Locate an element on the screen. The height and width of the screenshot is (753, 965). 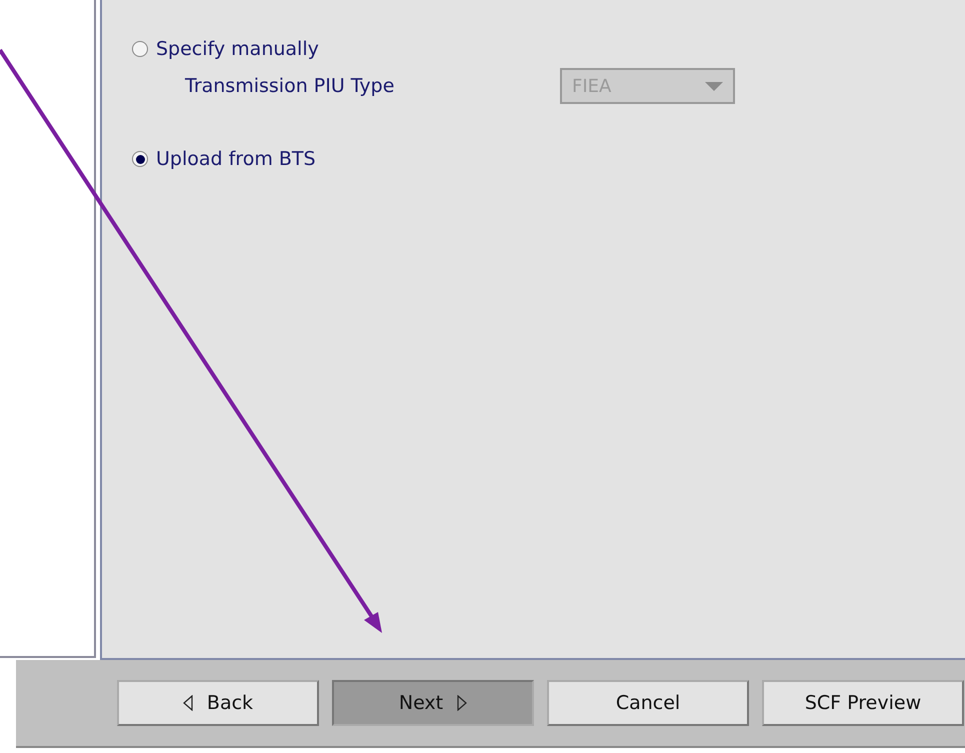
field-label: Transmission PIU Type is located at coordinates (290, 86).